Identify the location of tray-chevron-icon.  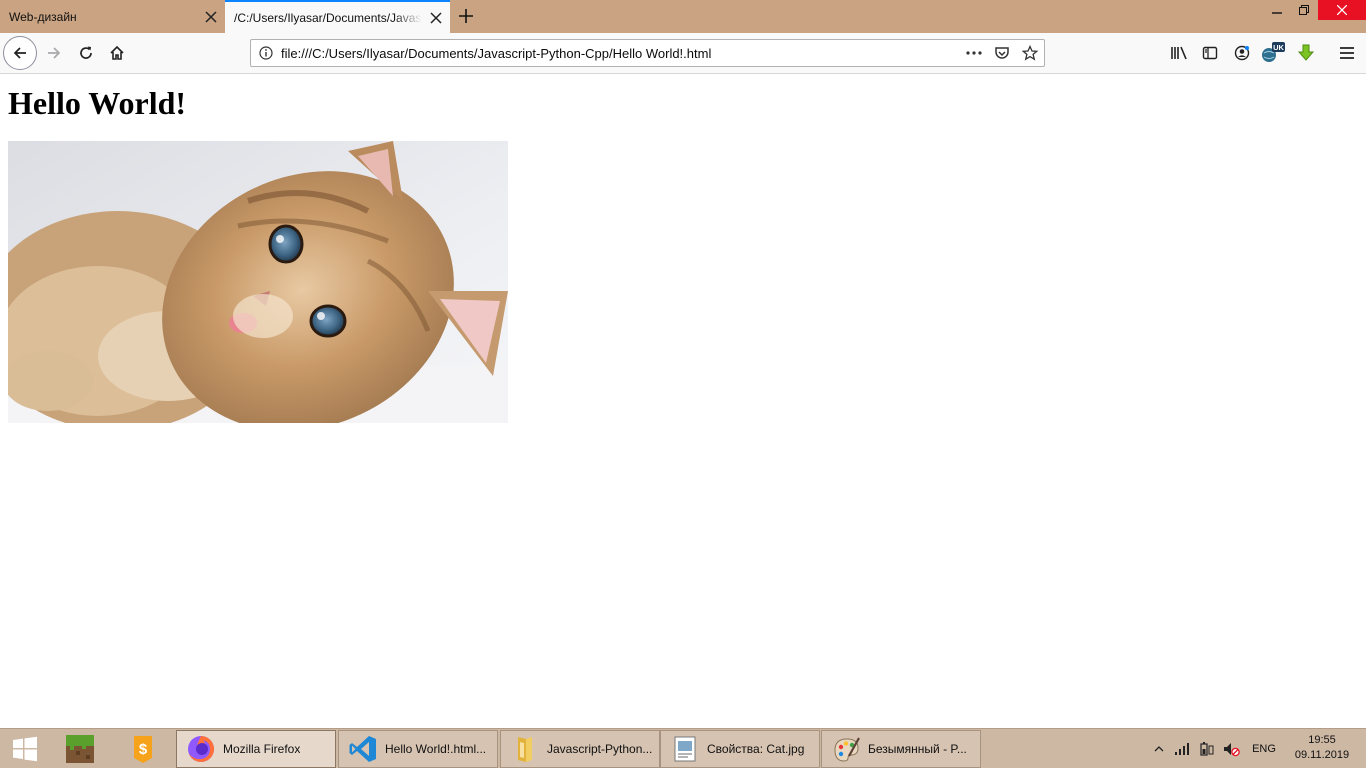
(1159, 749).